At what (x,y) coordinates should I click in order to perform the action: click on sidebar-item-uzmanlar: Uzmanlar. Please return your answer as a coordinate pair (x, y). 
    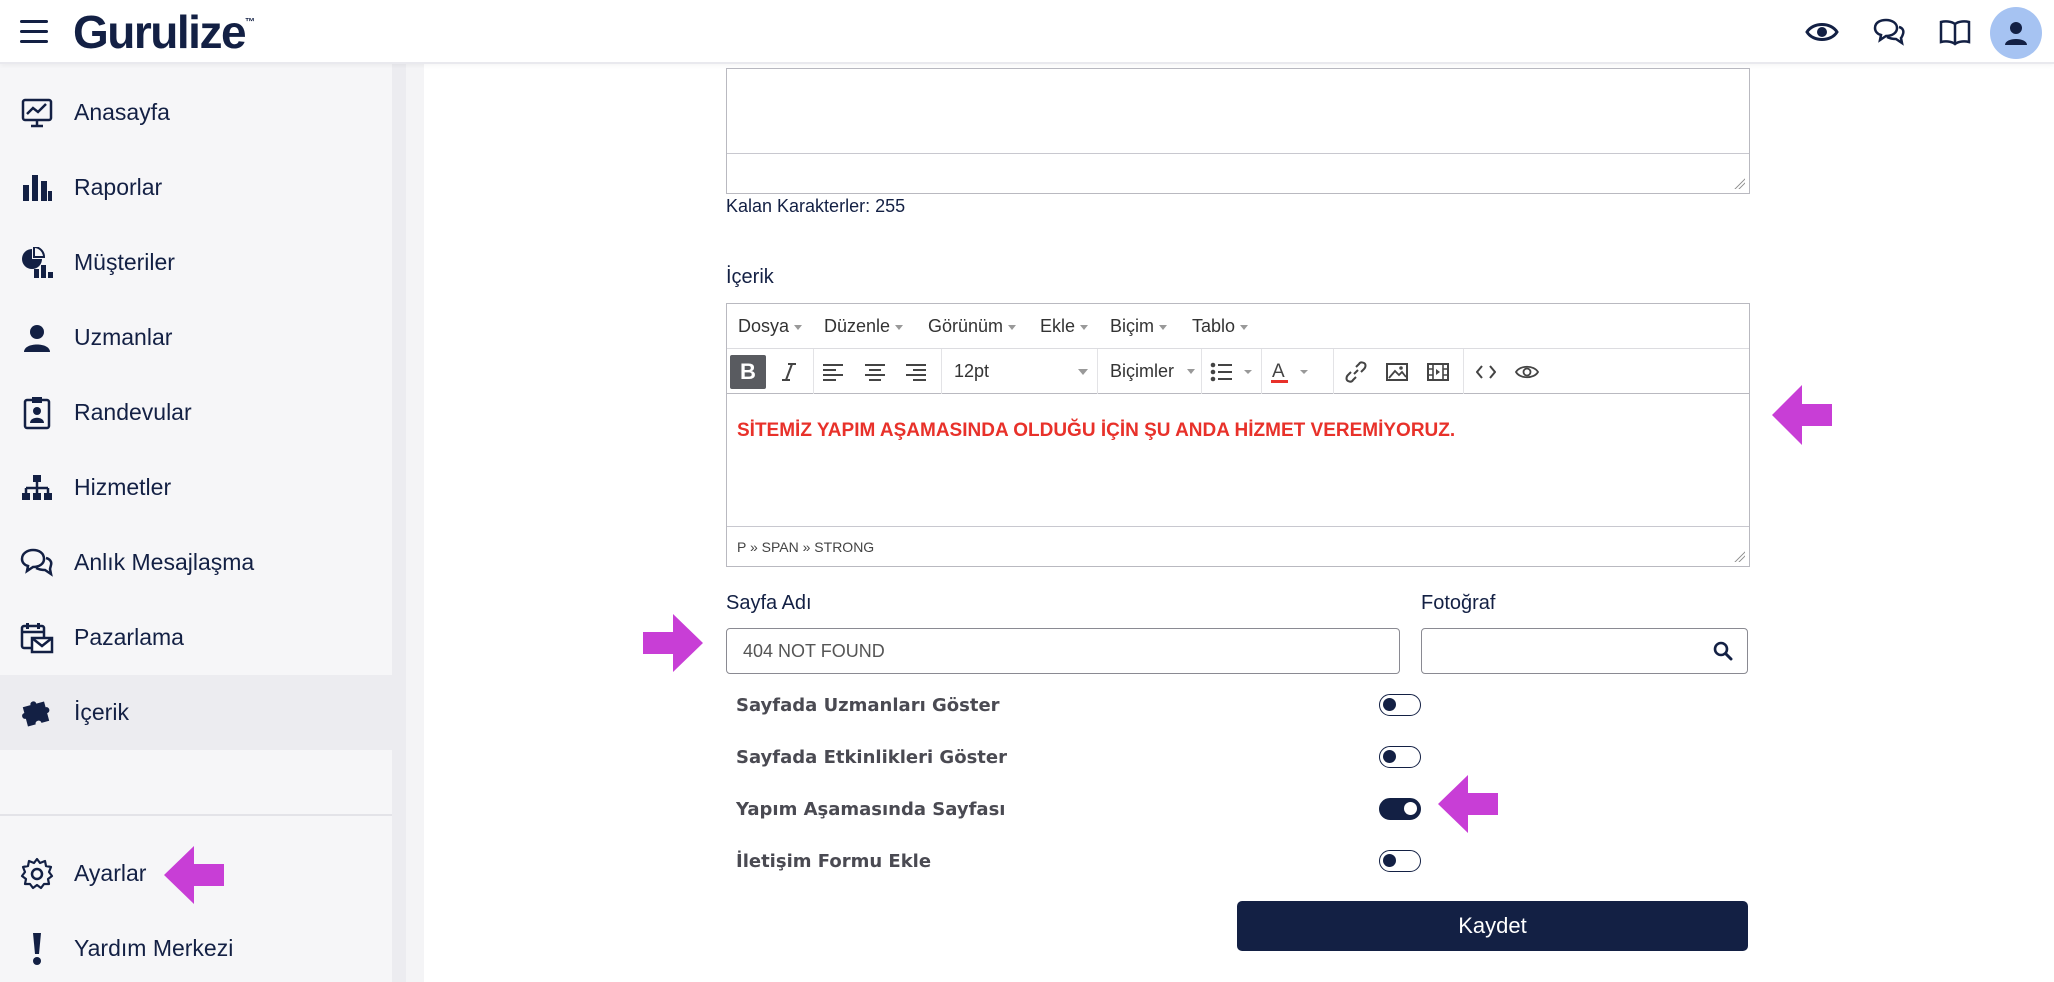
    Looking at the image, I should click on (197, 337).